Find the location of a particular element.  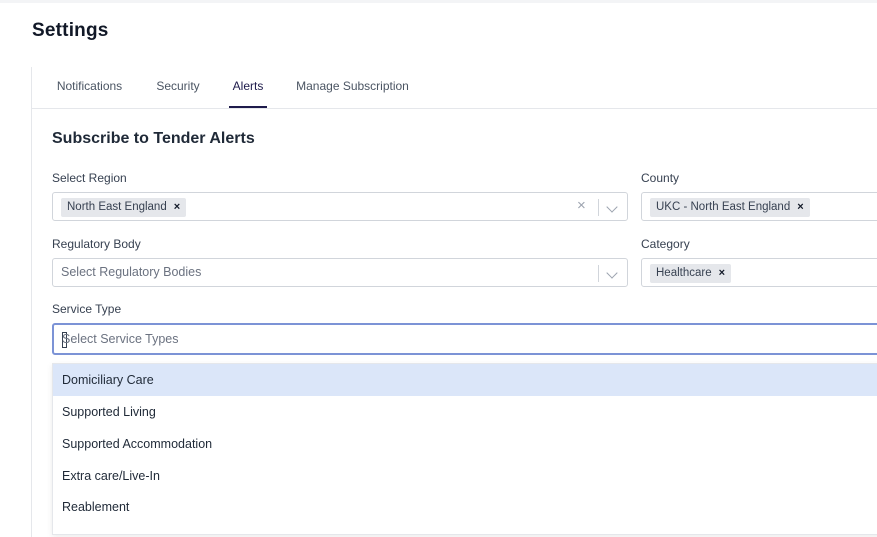

option-supported-living: Supported Living is located at coordinates (465, 412).